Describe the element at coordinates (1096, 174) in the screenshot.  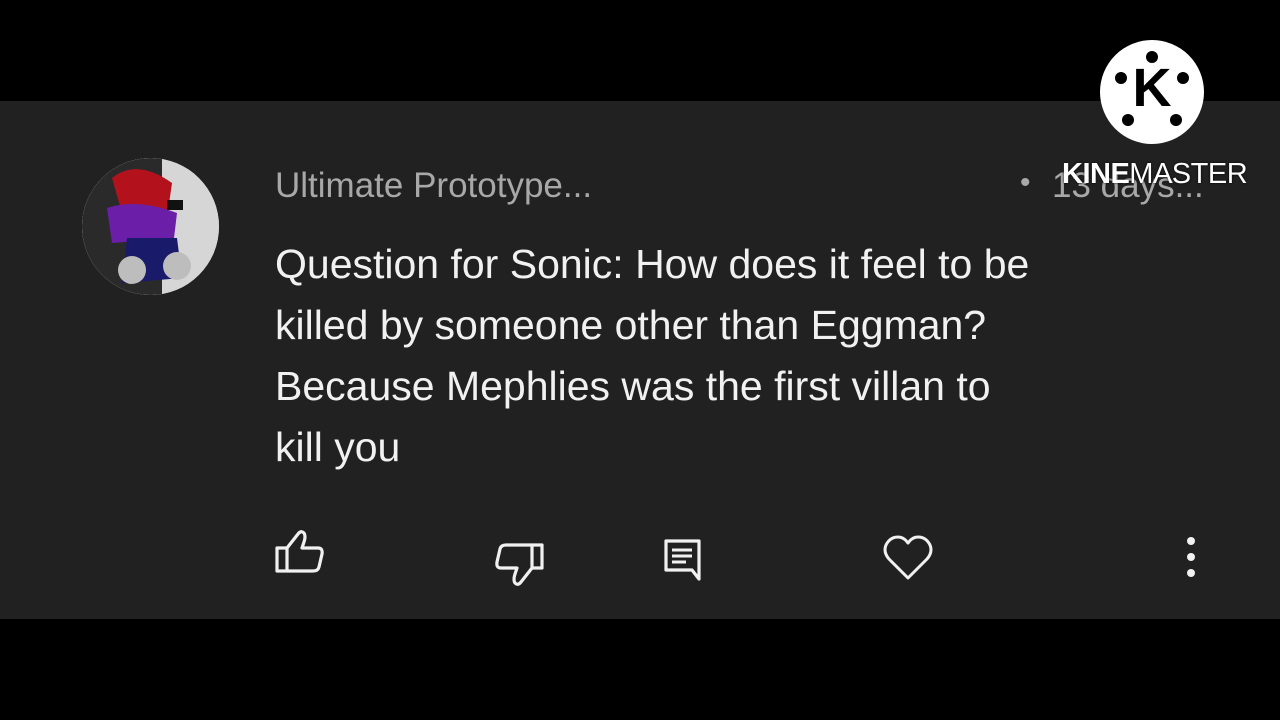
I see `brand-bold: KINE` at that location.